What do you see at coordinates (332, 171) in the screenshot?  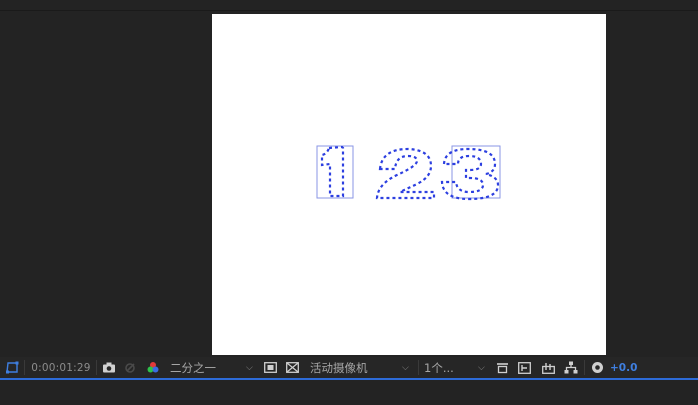 I see `glyph-1-path` at bounding box center [332, 171].